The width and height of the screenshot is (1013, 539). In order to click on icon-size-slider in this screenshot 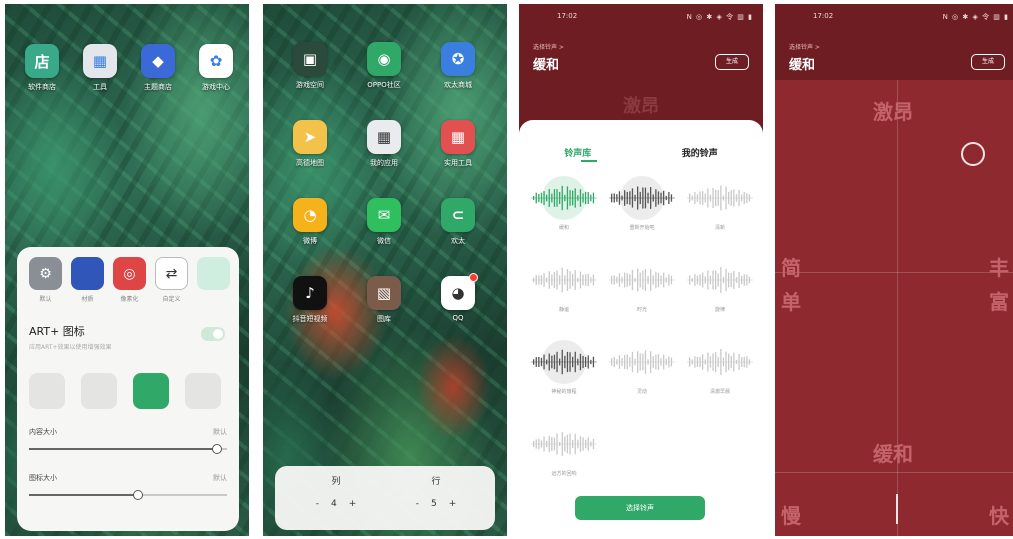, I will do `click(128, 495)`.